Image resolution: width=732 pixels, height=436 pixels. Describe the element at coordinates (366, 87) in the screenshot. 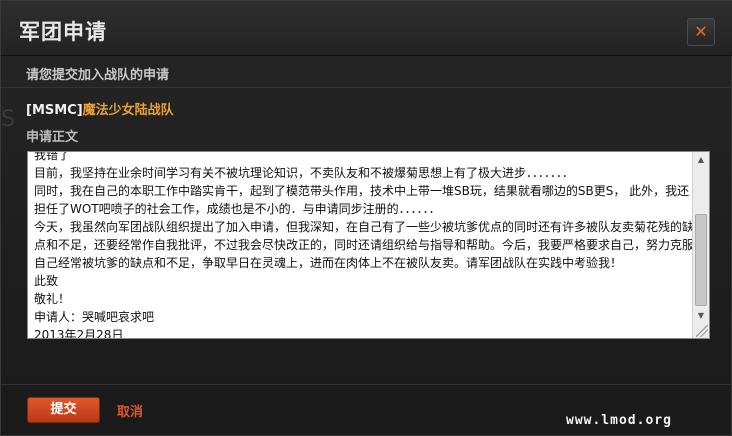

I see `divider` at that location.